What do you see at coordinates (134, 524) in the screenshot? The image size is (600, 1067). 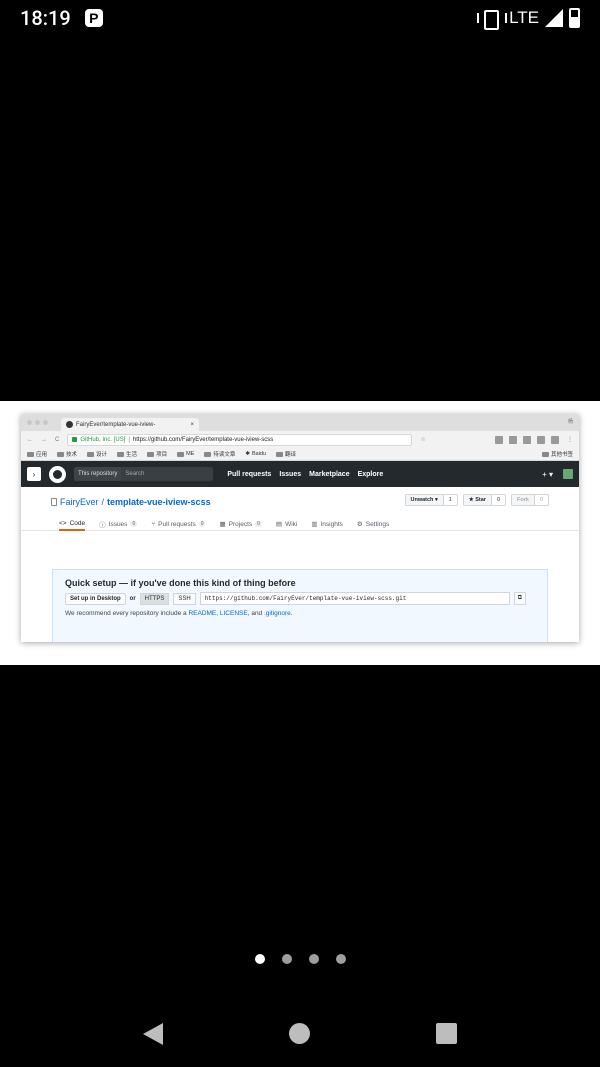 I see `issues-count: 0` at bounding box center [134, 524].